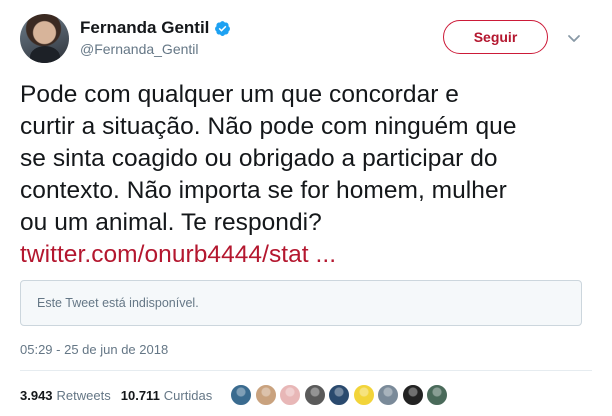 The image size is (612, 416). I want to click on unavailable-tweet-text: Este Tweet está indisponível., so click(118, 303).